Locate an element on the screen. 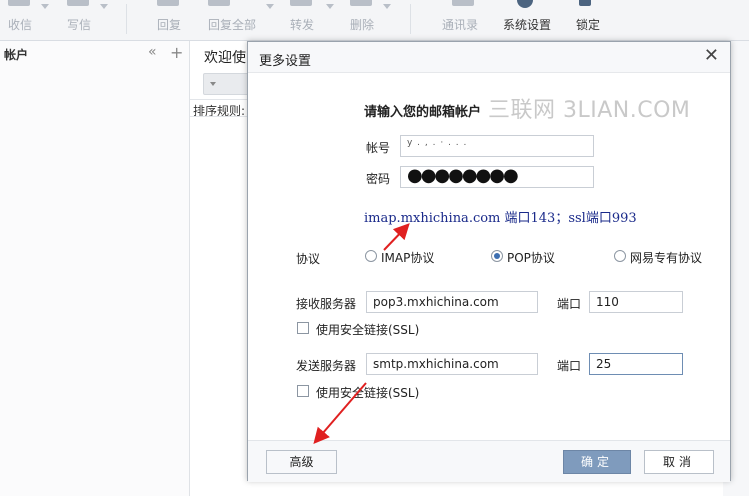 The width and height of the screenshot is (749, 496). account-label: 帐号 is located at coordinates (378, 148).